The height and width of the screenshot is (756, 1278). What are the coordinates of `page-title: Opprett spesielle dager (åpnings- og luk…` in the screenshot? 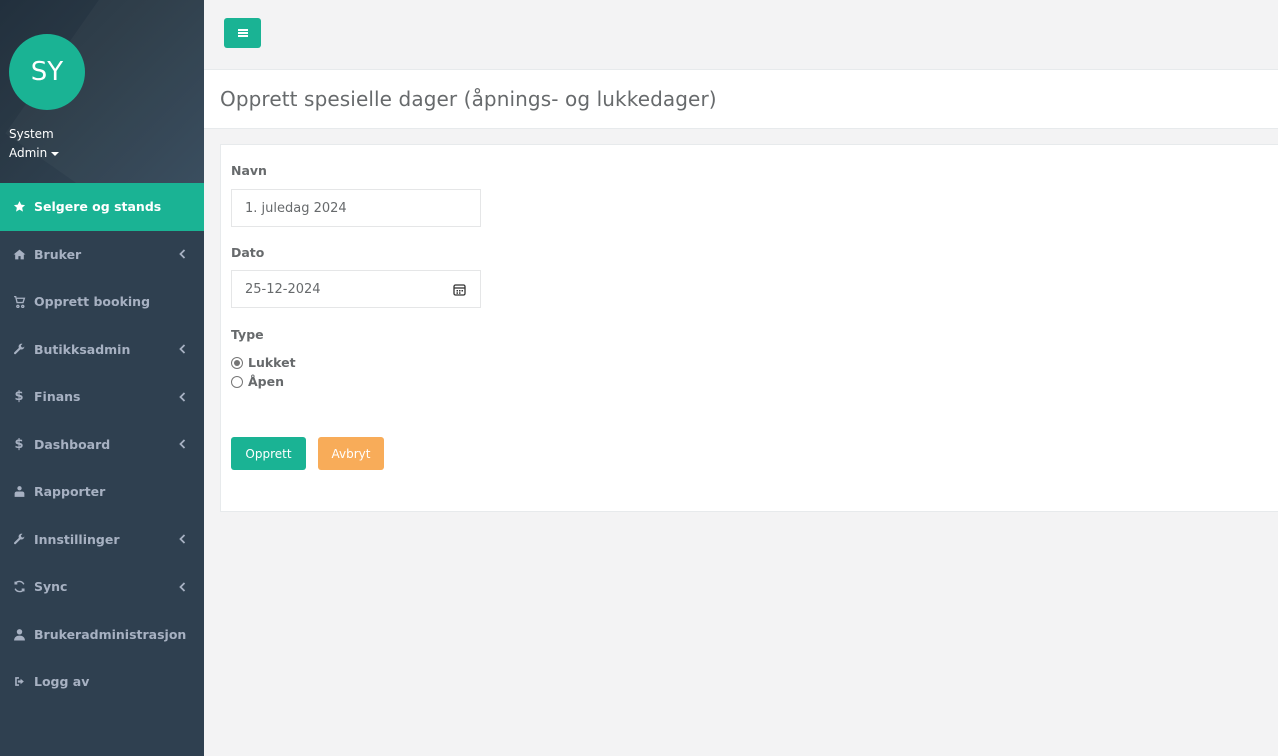 It's located at (468, 99).